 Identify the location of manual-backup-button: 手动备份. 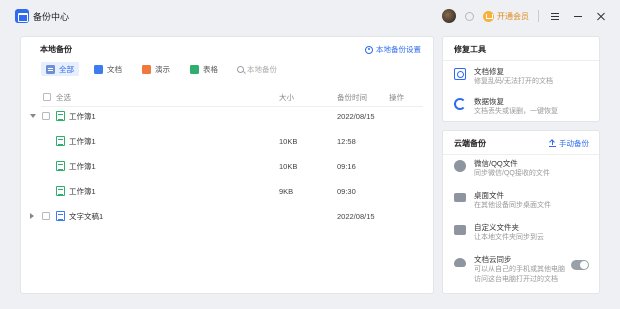
(569, 143).